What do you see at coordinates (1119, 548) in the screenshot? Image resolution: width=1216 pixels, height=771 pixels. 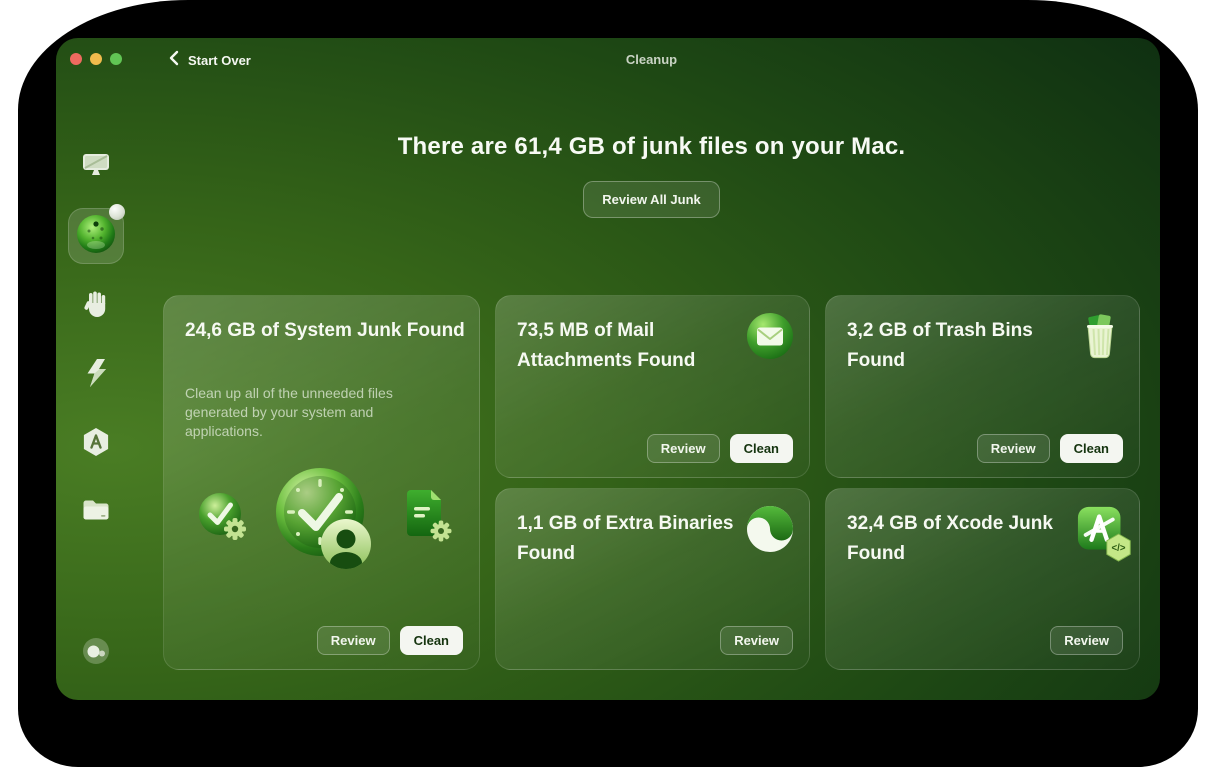 I see `code-badge-glyph: </>` at bounding box center [1119, 548].